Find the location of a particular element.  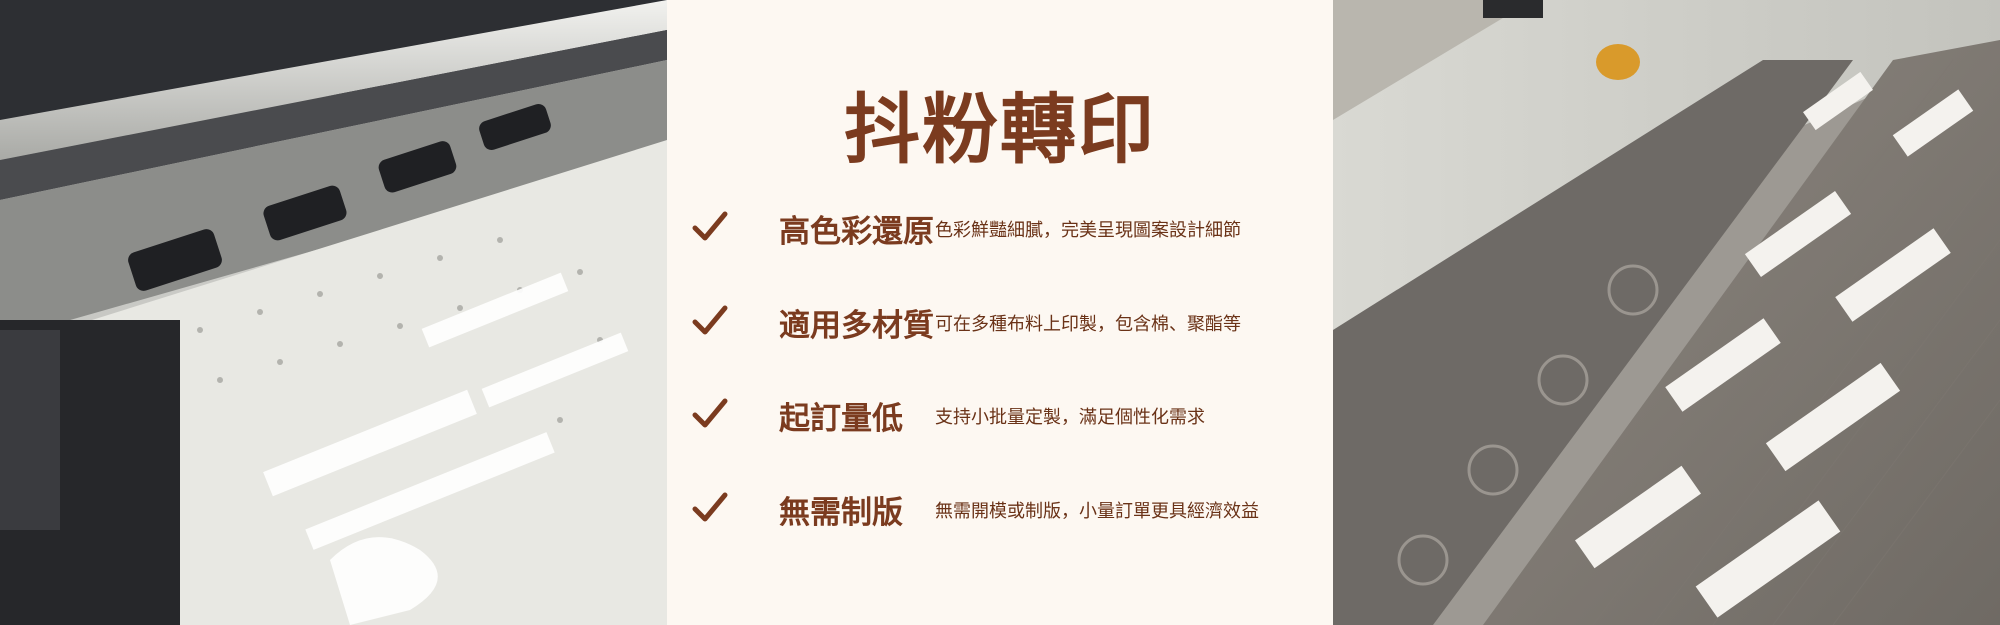

feature-item: 適用多材質 可在多種布料上印製，包含棉、聚酯等 is located at coordinates (1006, 324).